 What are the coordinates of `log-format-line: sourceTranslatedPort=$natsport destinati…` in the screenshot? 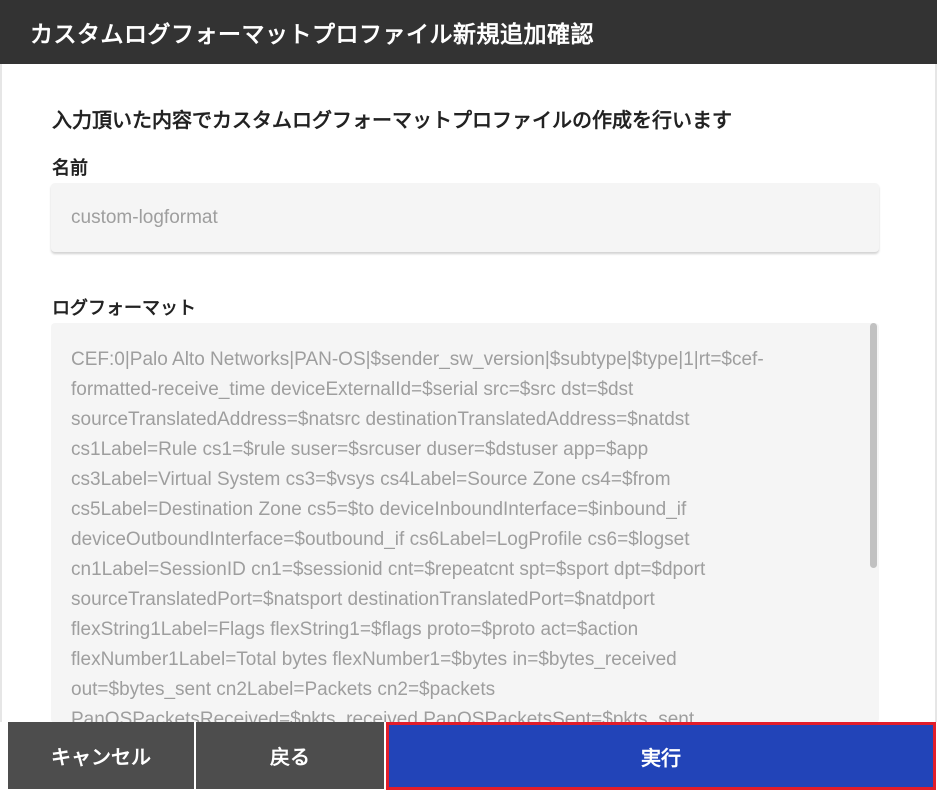 It's located at (363, 599).